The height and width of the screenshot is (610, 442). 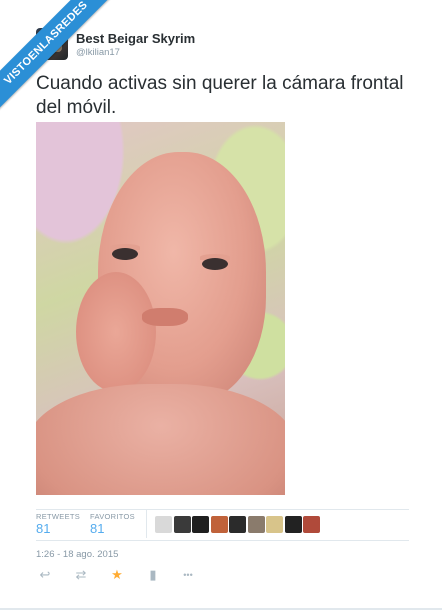 I want to click on favorite-icon: ★, so click(x=117, y=575).